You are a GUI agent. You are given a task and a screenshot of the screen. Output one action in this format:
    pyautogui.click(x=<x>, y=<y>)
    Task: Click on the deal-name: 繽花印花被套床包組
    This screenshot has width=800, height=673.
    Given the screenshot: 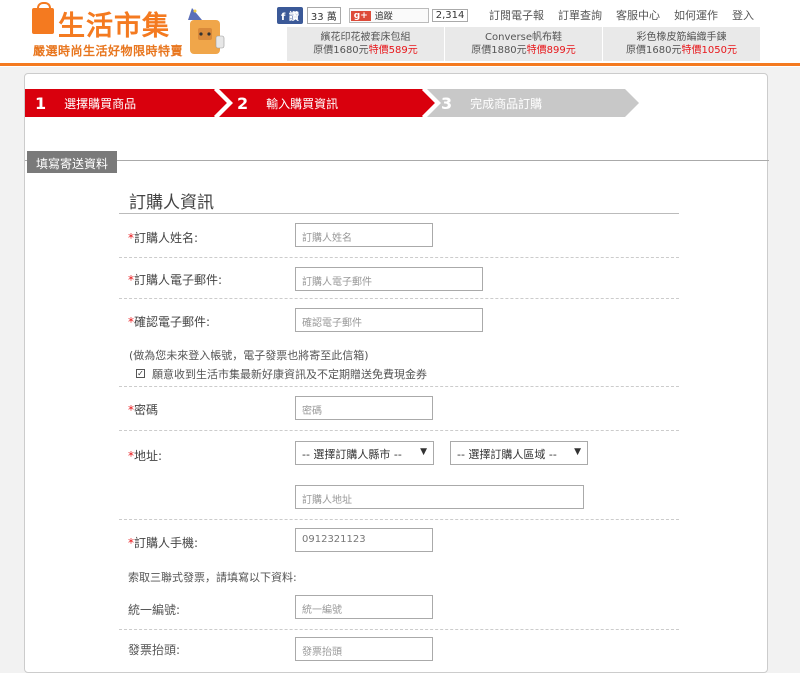 What is the action you would take?
    pyautogui.click(x=365, y=37)
    